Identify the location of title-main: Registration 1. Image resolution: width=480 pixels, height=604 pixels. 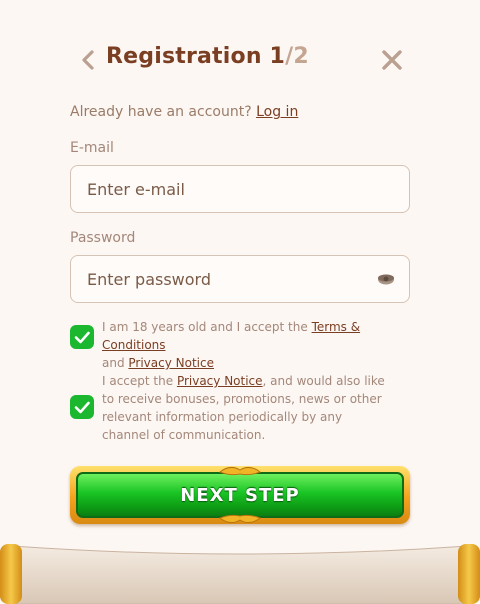
(196, 56).